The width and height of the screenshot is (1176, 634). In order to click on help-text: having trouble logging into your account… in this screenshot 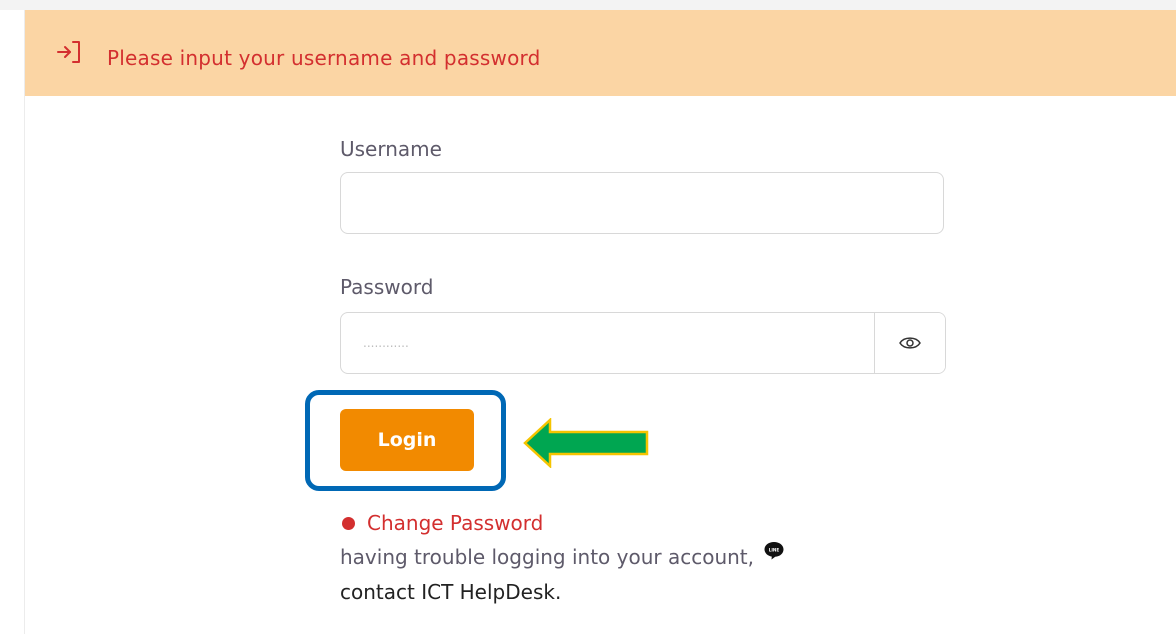, I will do `click(563, 556)`.